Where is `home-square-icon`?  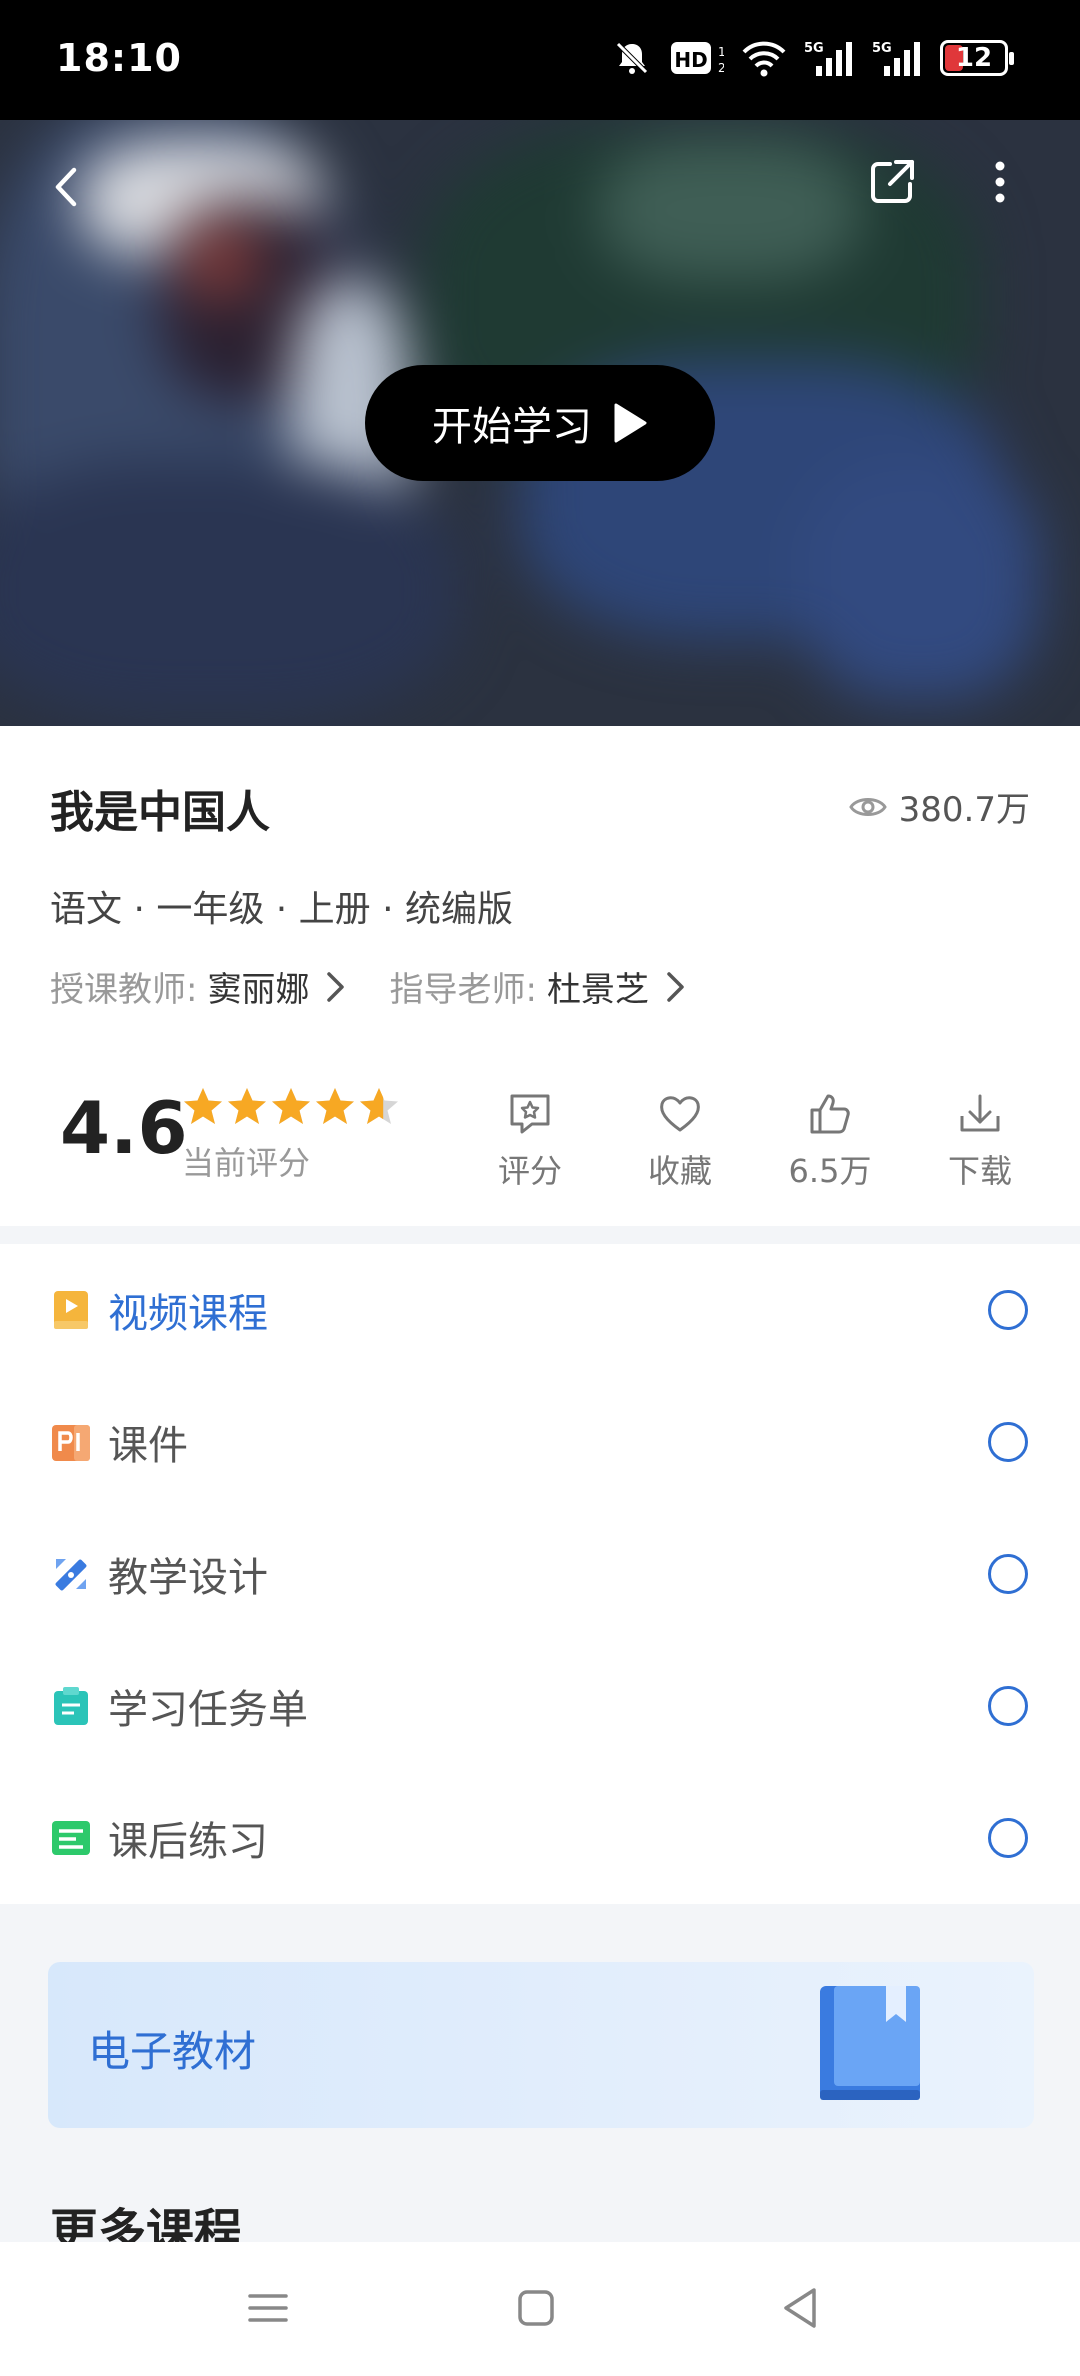
home-square-icon is located at coordinates (536, 2308).